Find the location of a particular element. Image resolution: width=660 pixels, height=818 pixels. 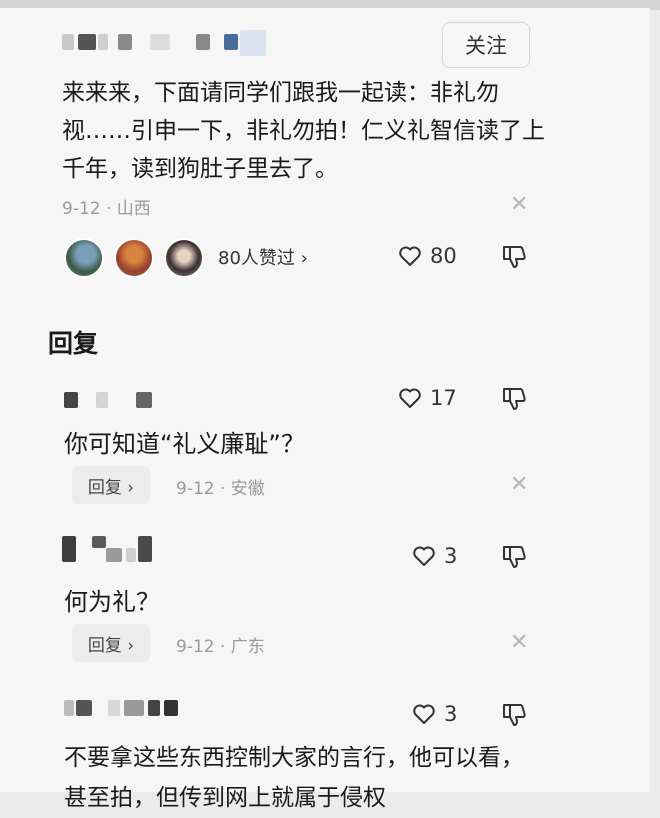

reply-like-count: 17 is located at coordinates (443, 398).